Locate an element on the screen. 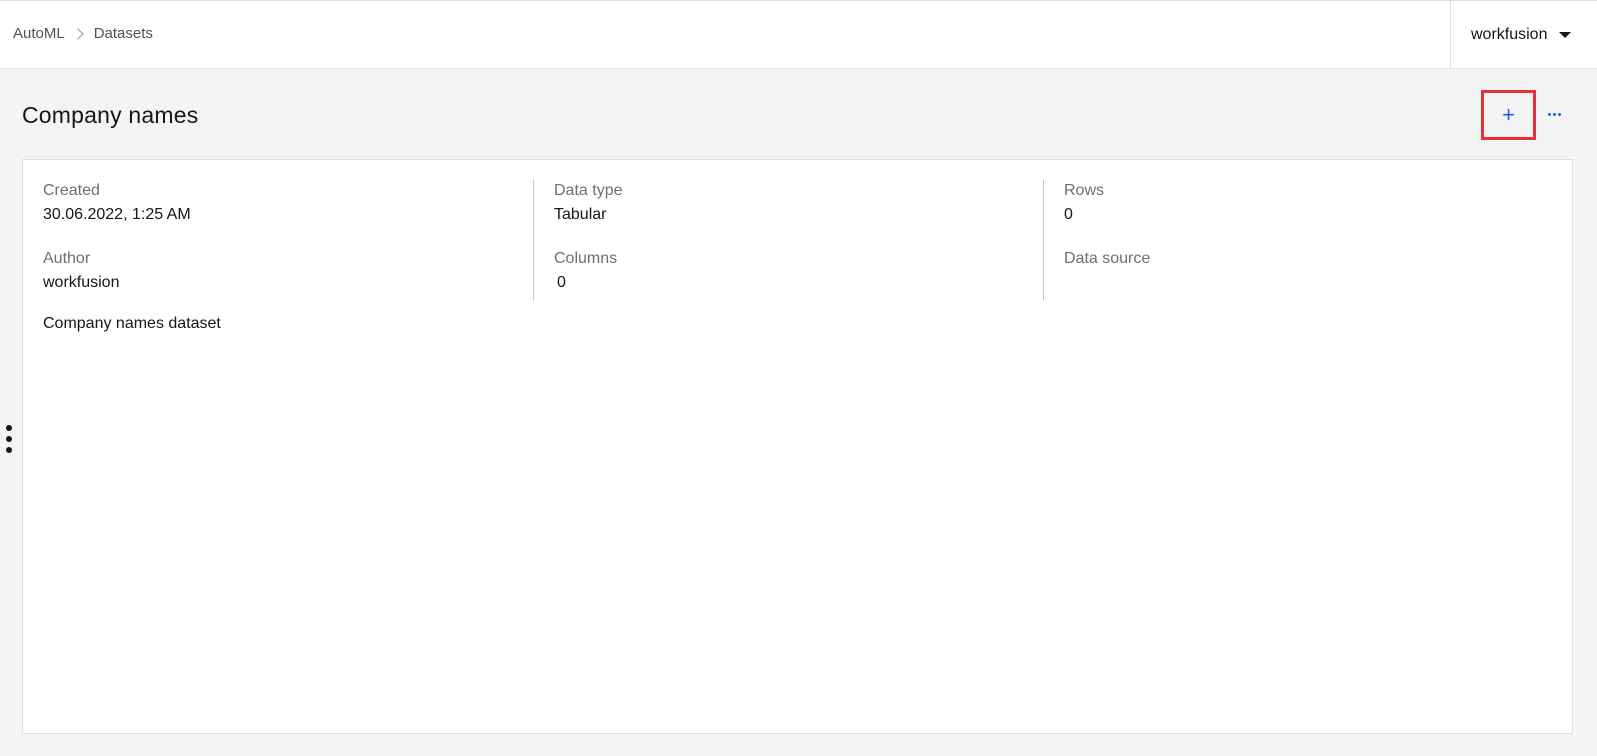 The height and width of the screenshot is (756, 1597). columns-value: 0 is located at coordinates (561, 282).